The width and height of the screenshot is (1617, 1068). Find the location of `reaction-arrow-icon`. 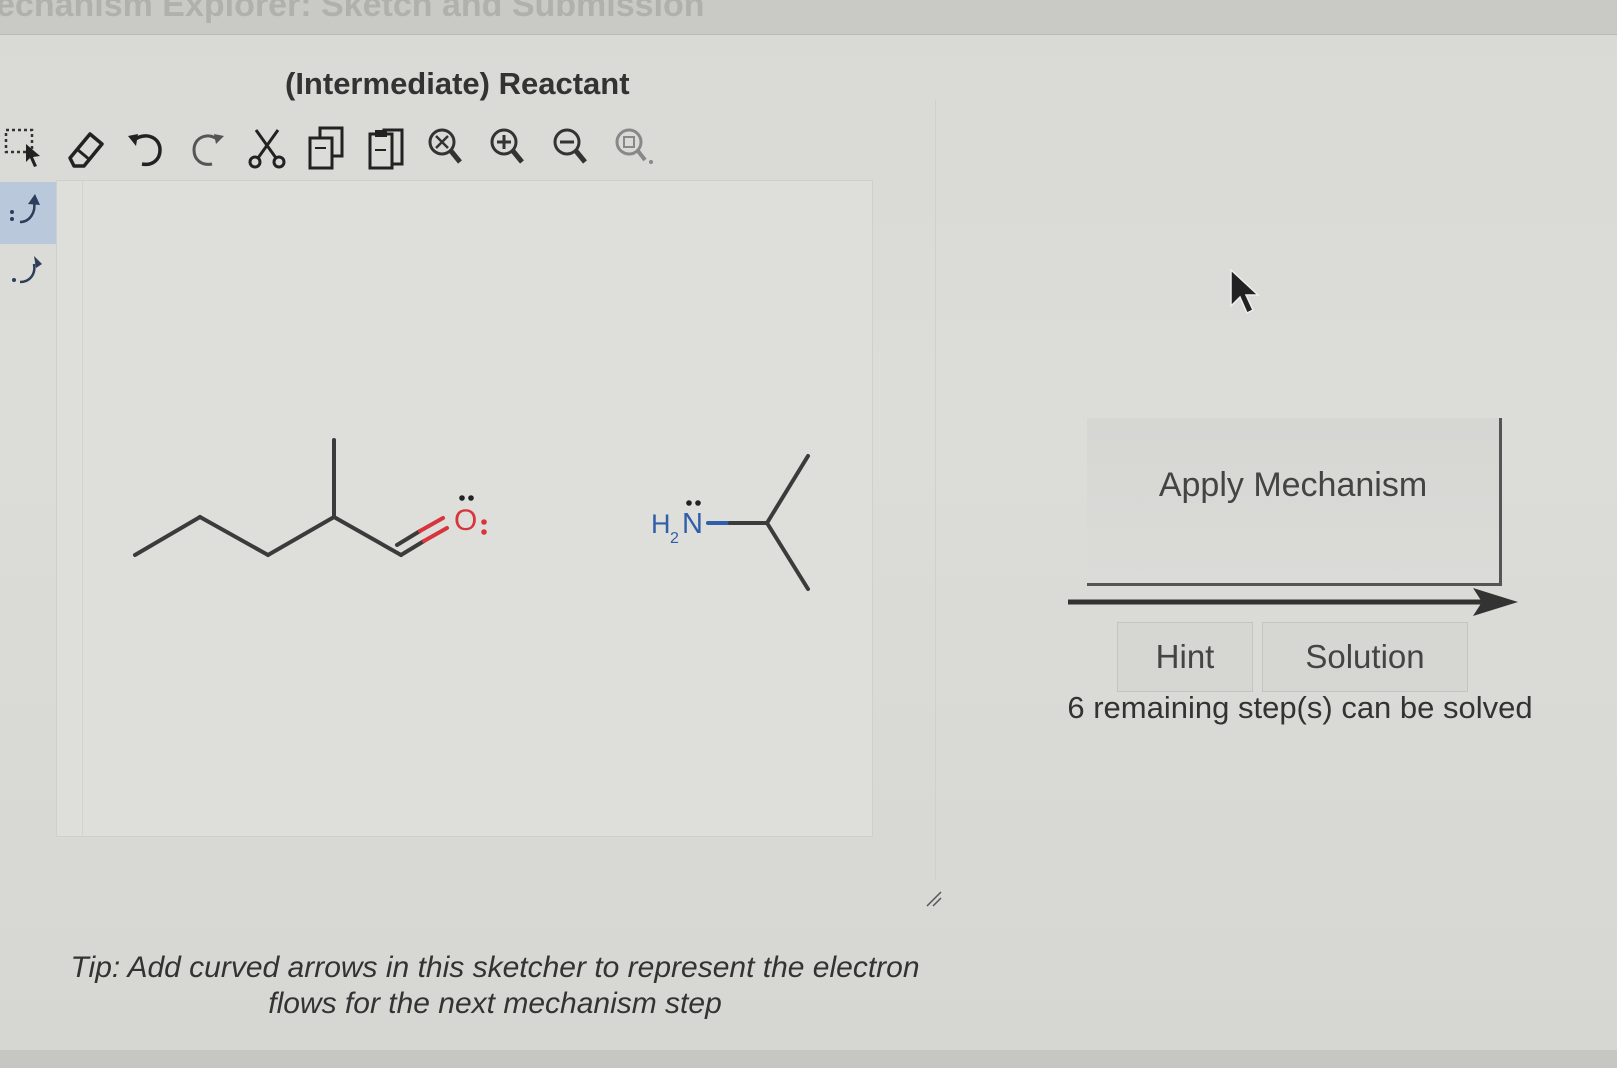

reaction-arrow-icon is located at coordinates (1293, 602).